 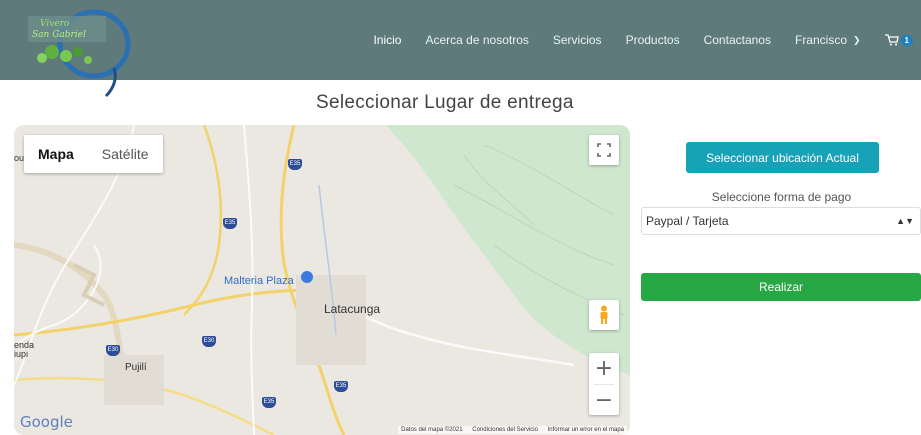 I want to click on page-title: Seleccionar Lugar de entrega, so click(x=445, y=102).